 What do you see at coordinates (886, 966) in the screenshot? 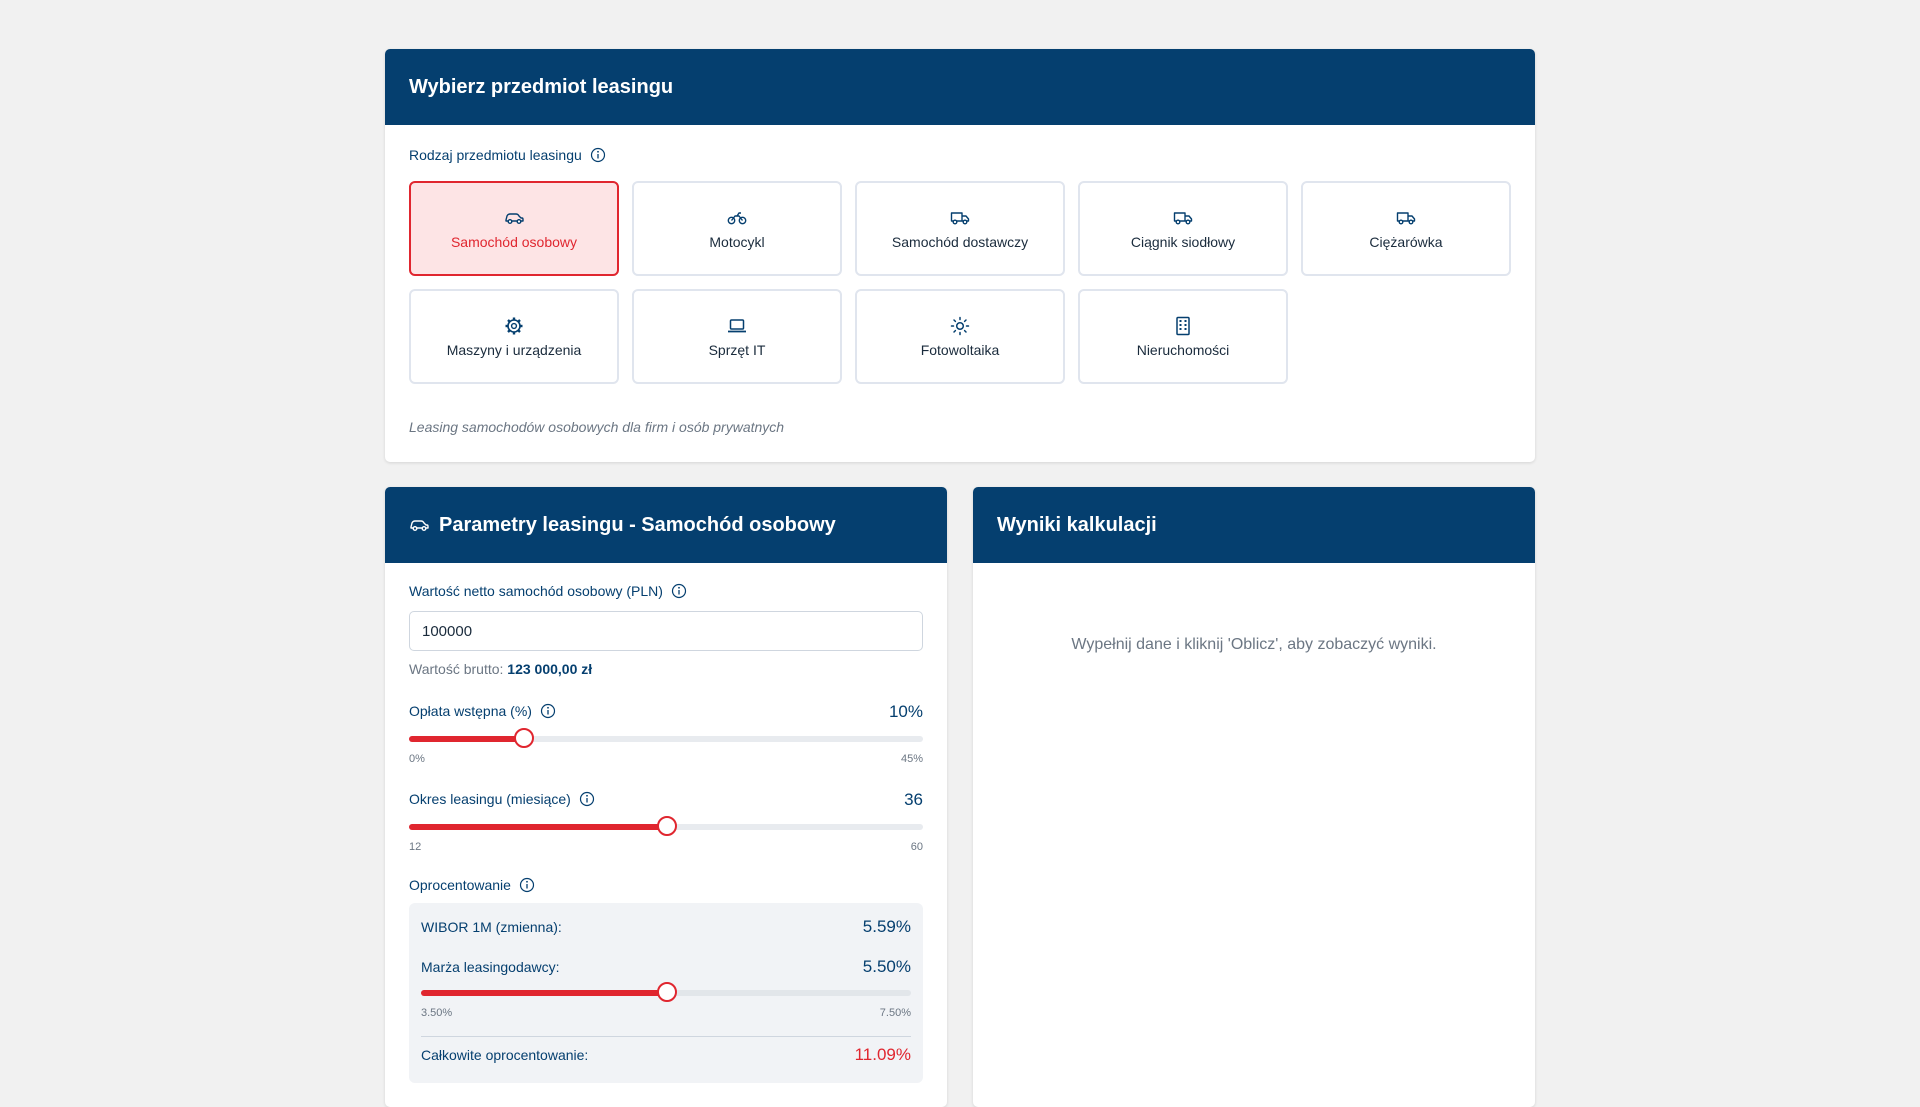
I see `margin-value: 5.50%` at bounding box center [886, 966].